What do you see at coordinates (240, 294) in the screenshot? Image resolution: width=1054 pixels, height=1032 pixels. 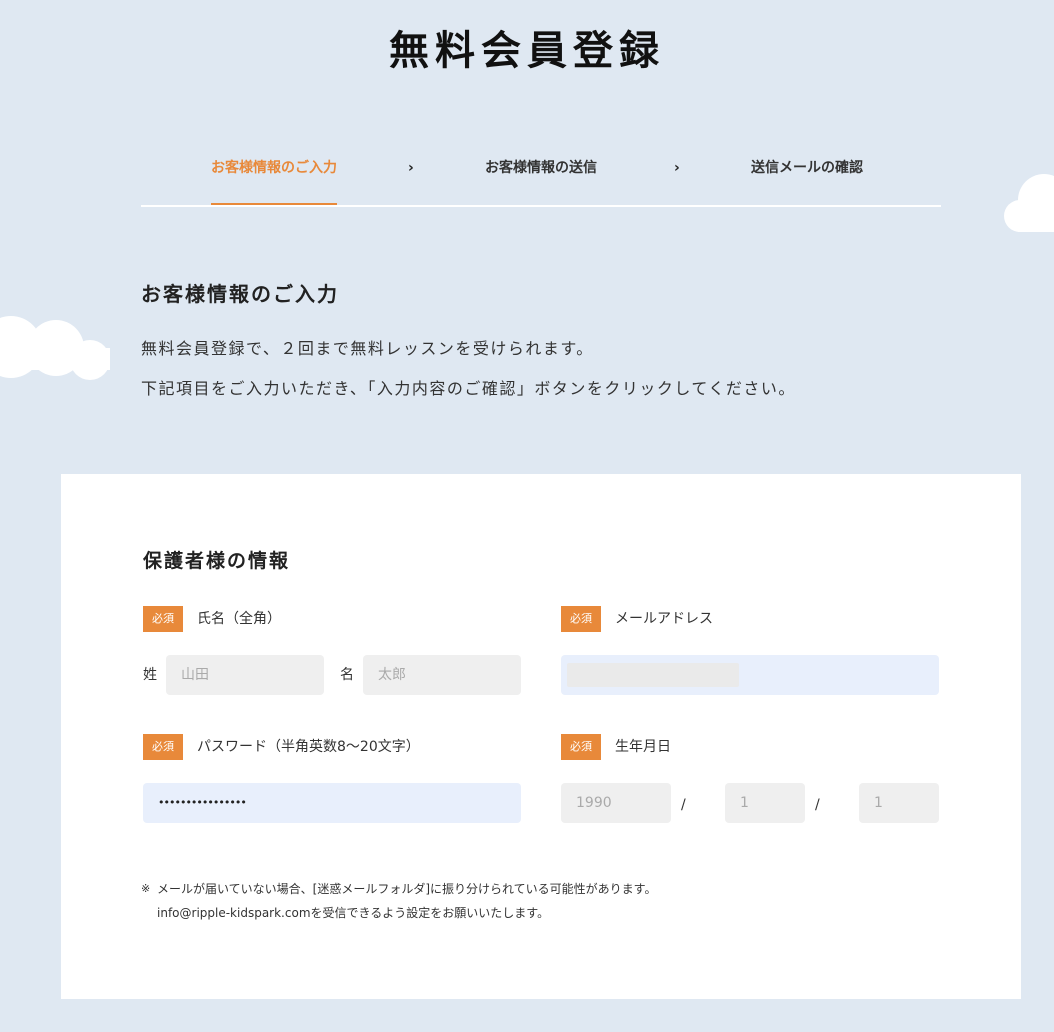 I see `section-heading: お客様情報のご入力` at bounding box center [240, 294].